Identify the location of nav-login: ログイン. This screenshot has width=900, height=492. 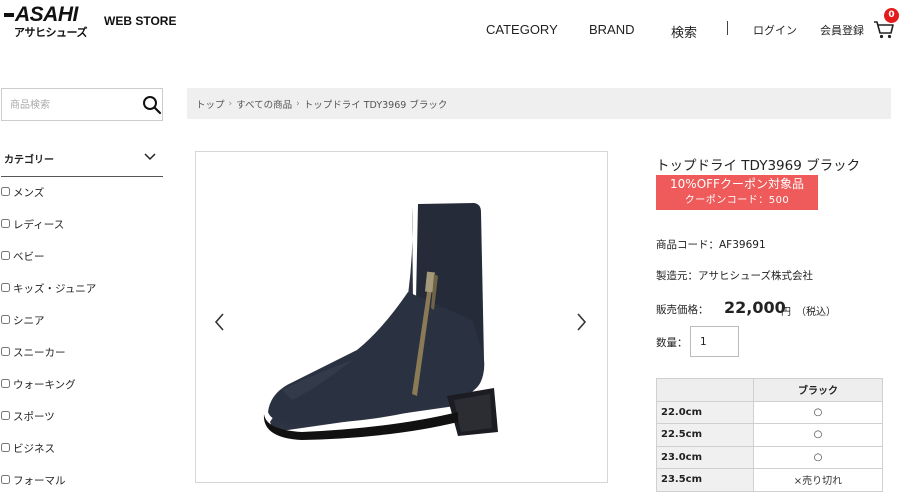
(775, 30).